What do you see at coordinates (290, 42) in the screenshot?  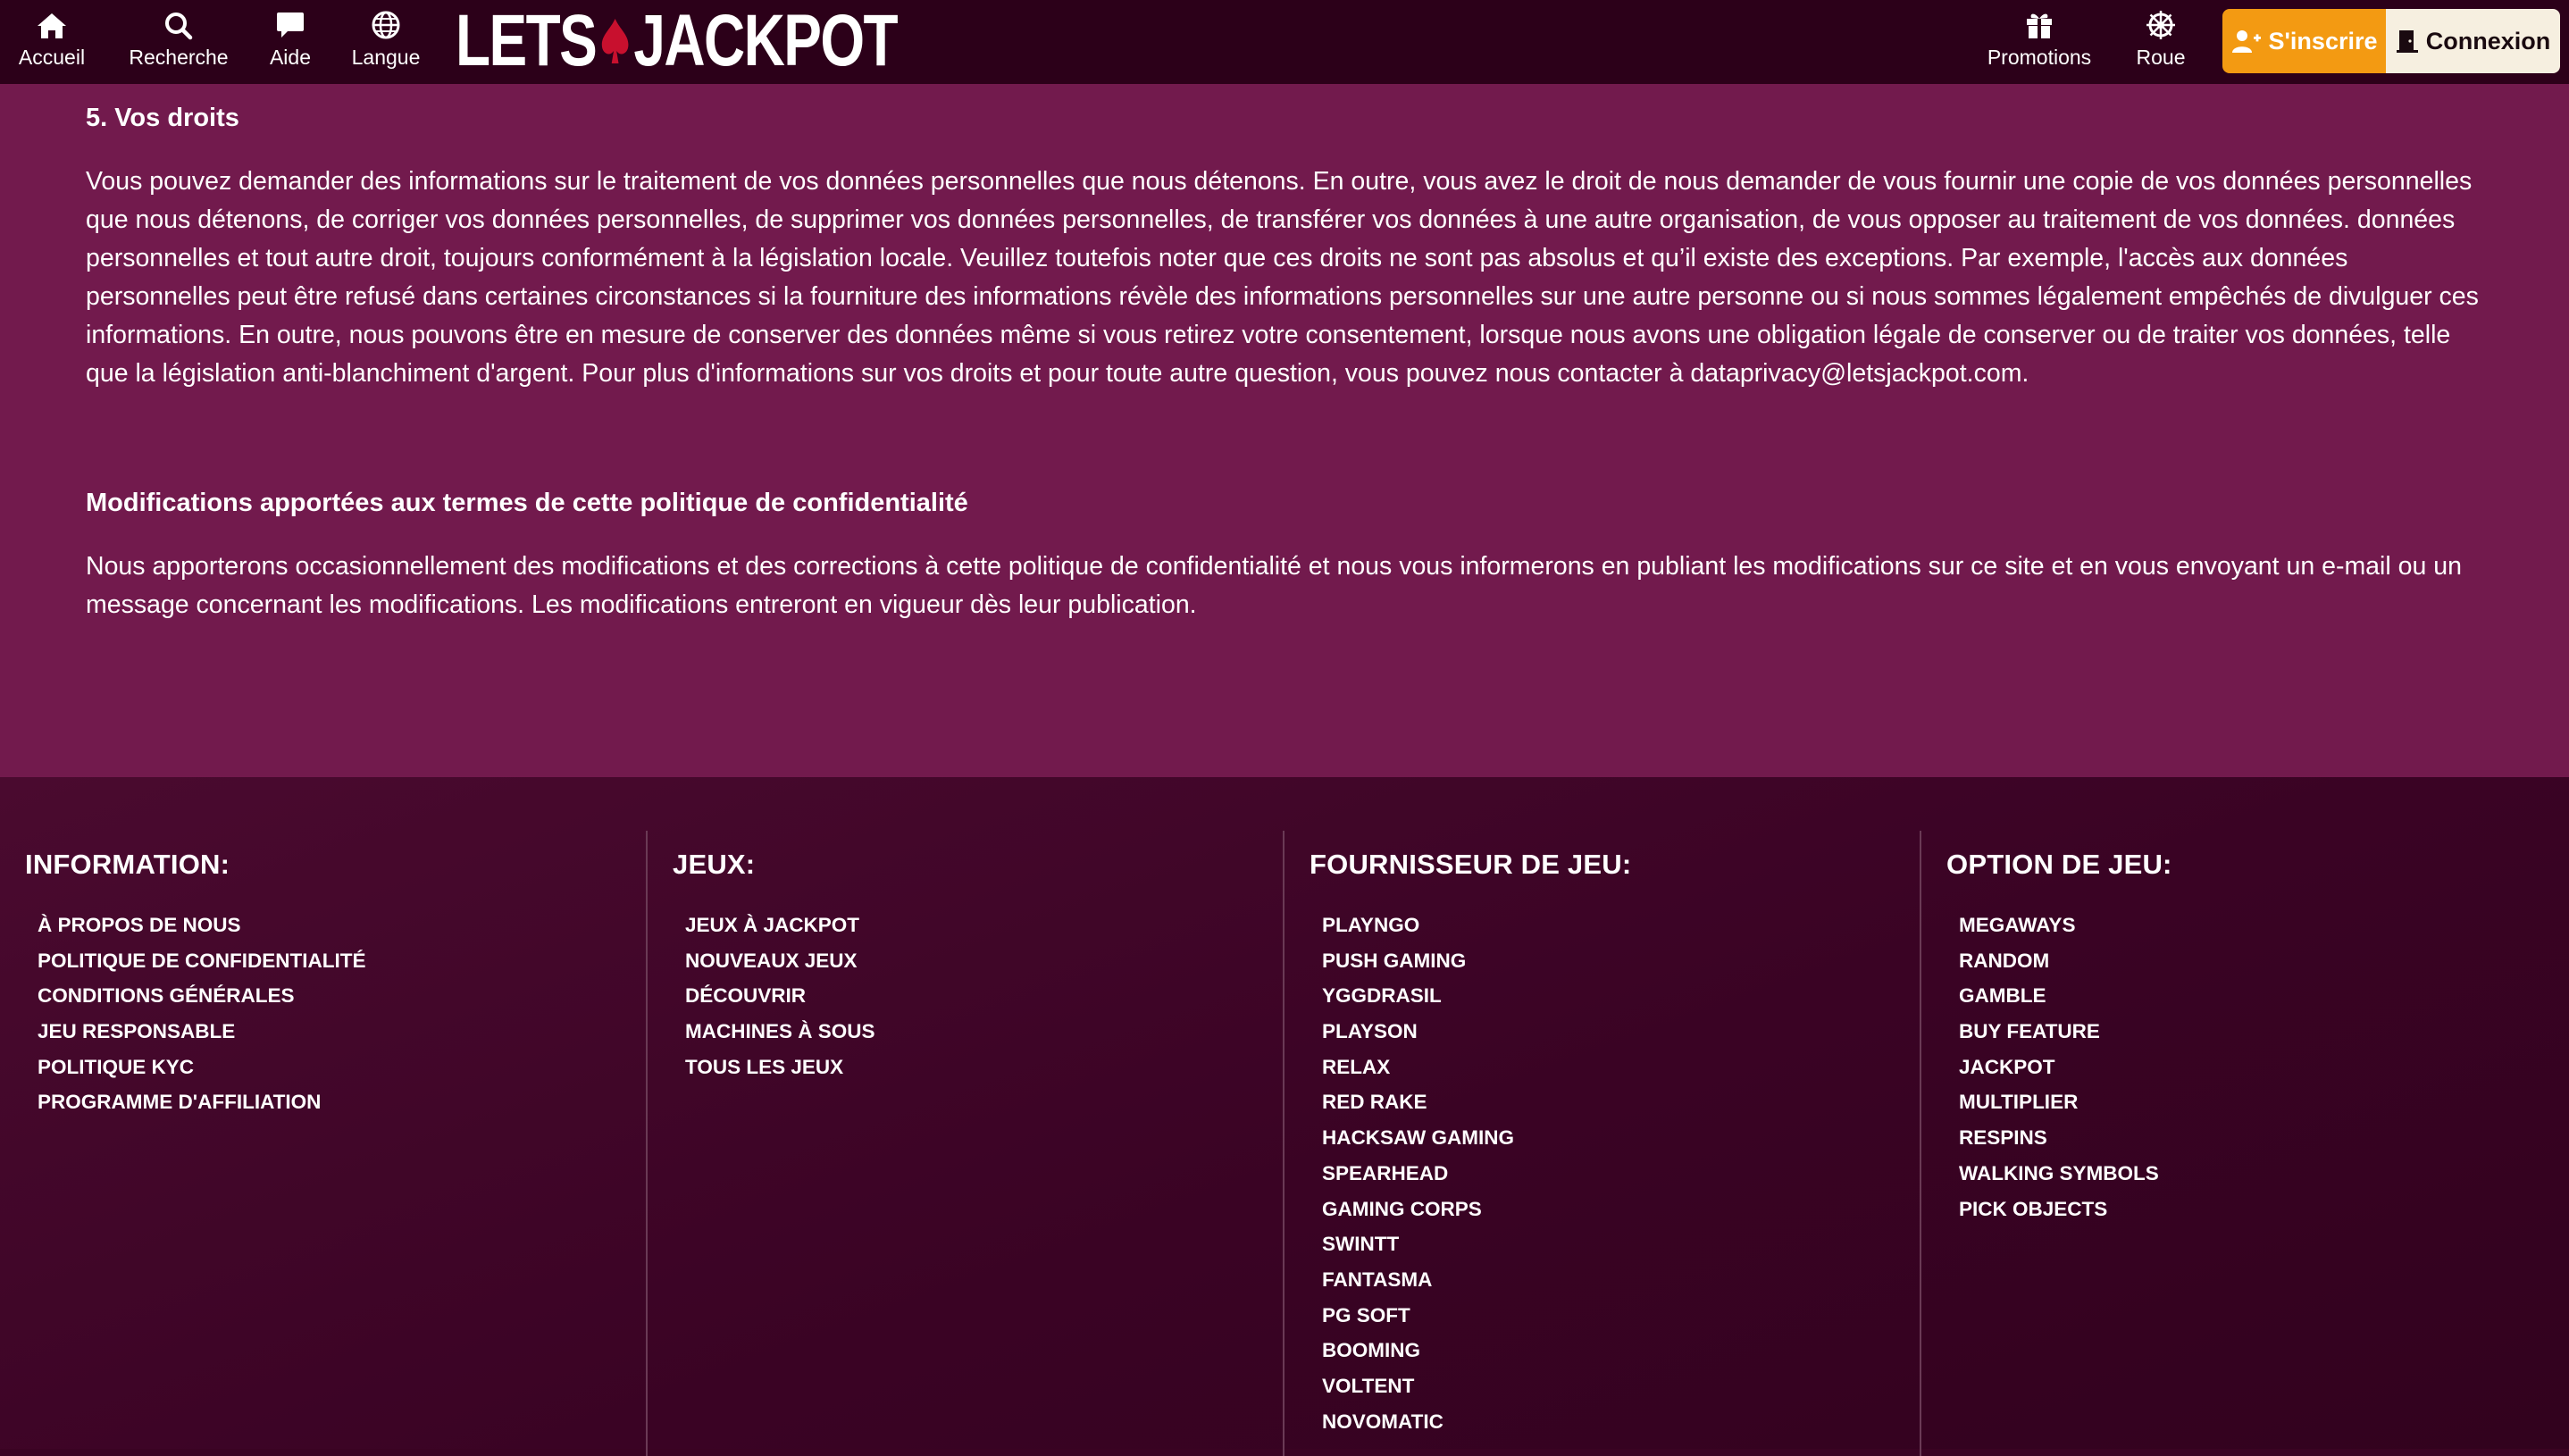 I see `nav-help: Aide` at bounding box center [290, 42].